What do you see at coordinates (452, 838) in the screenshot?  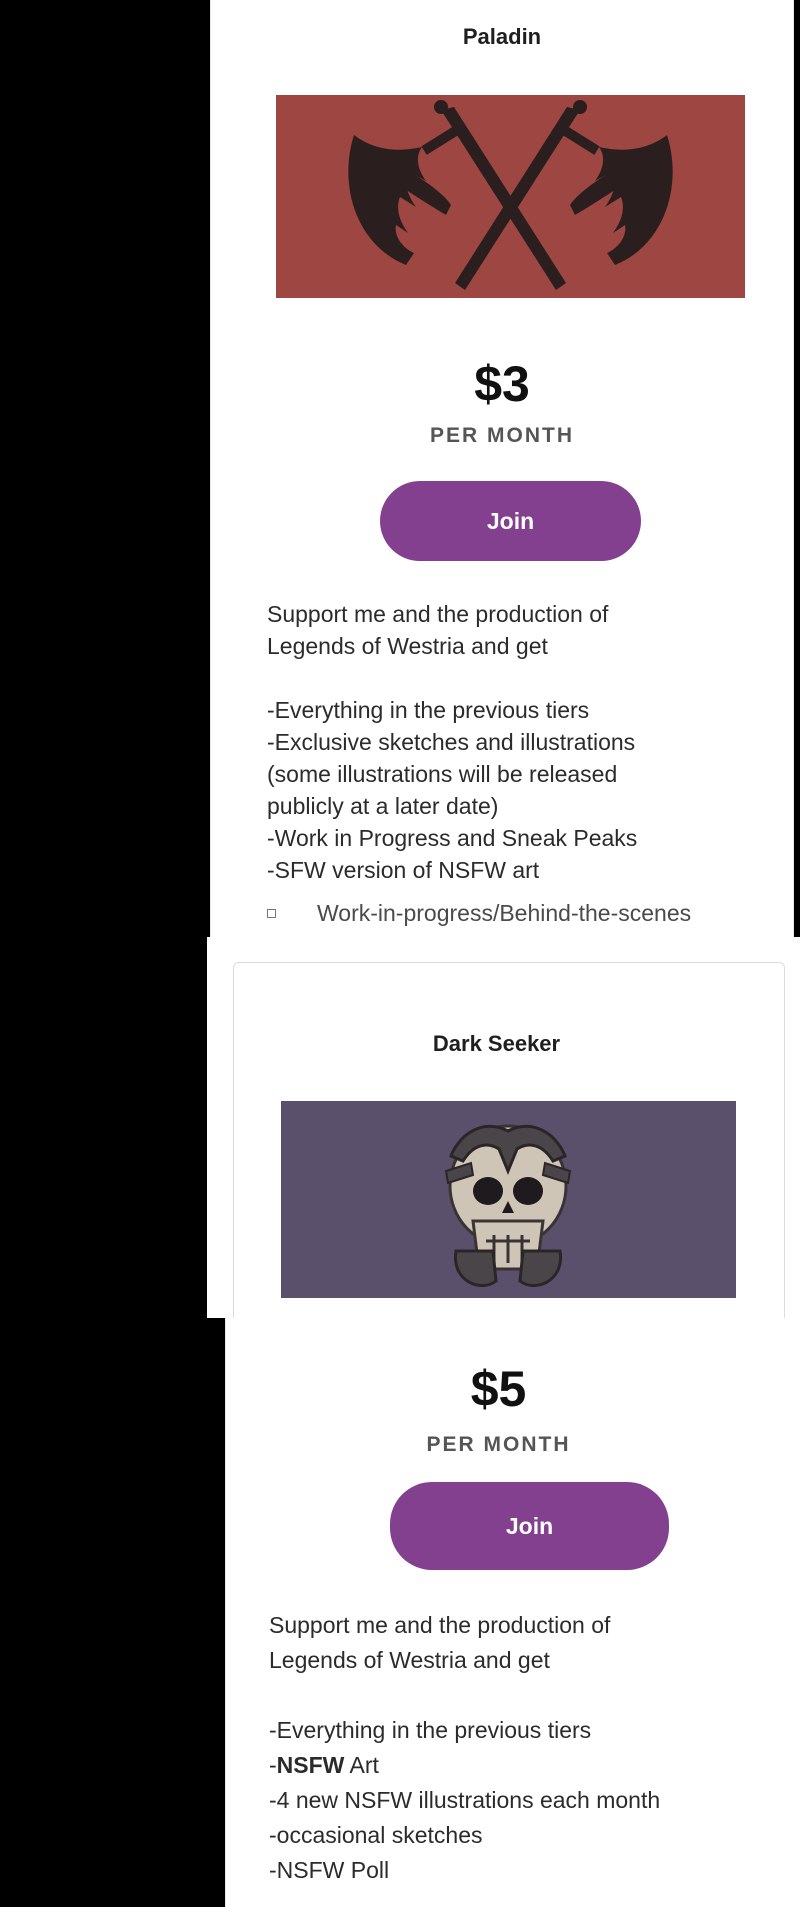 I see `benefit-line: -Work in Progress and Sneak Peaks` at bounding box center [452, 838].